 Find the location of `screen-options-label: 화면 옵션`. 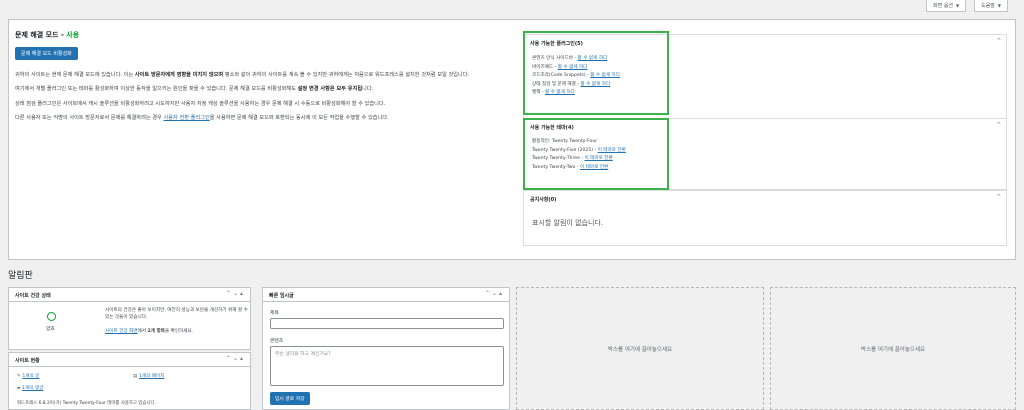

screen-options-label: 화면 옵션 is located at coordinates (943, 6).